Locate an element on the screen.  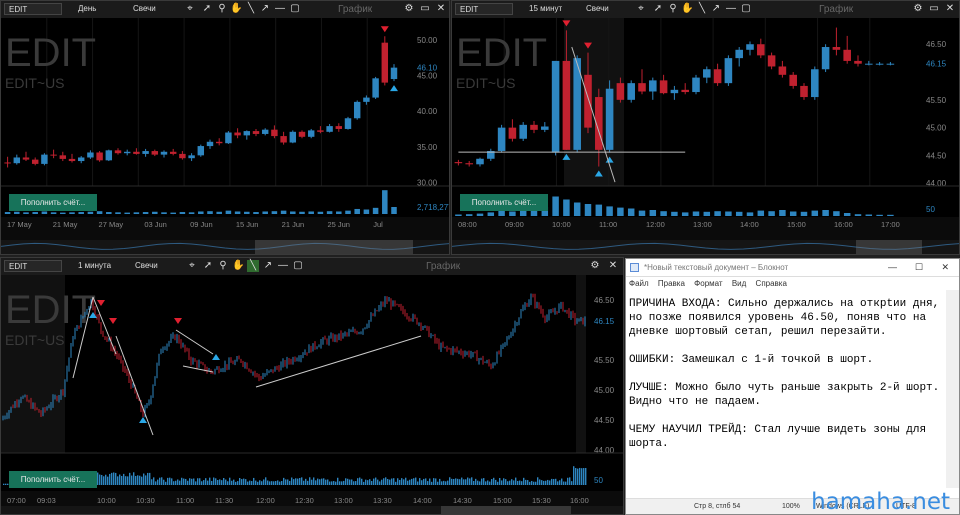
time-tick-label: 17 May is located at coordinates (19, 224).